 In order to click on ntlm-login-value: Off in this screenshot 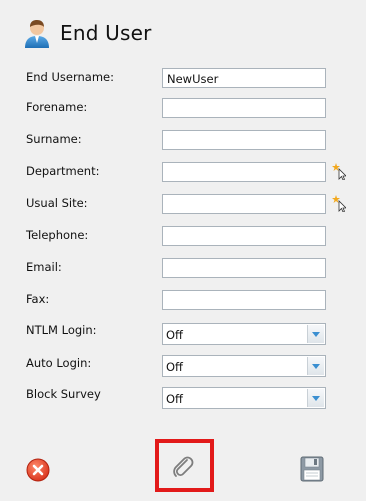, I will do `click(174, 335)`.